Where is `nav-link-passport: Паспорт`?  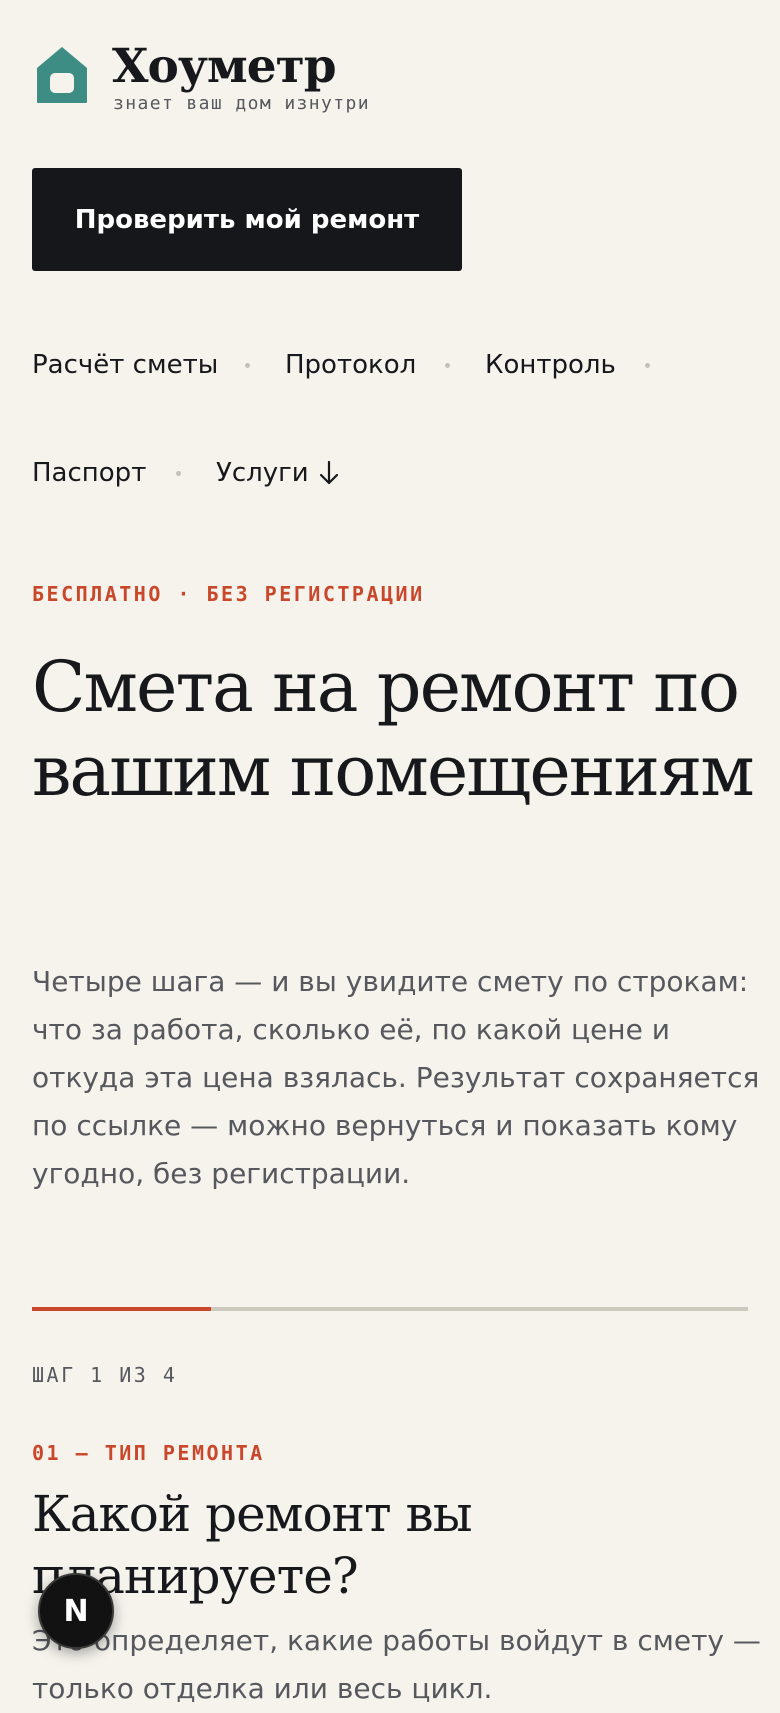
nav-link-passport: Паспорт is located at coordinates (89, 473).